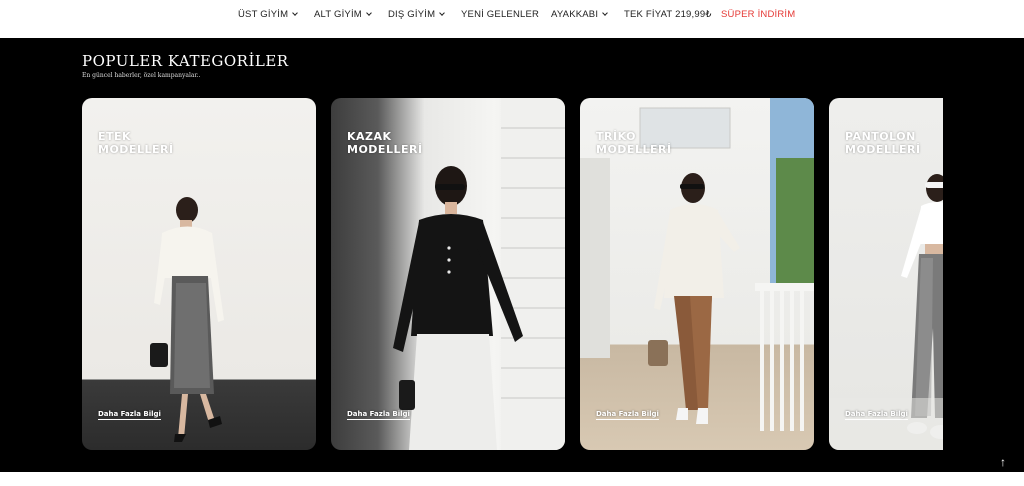 This screenshot has height=486, width=1024. I want to click on section-title: POPULER KATEGORİLER, so click(185, 61).